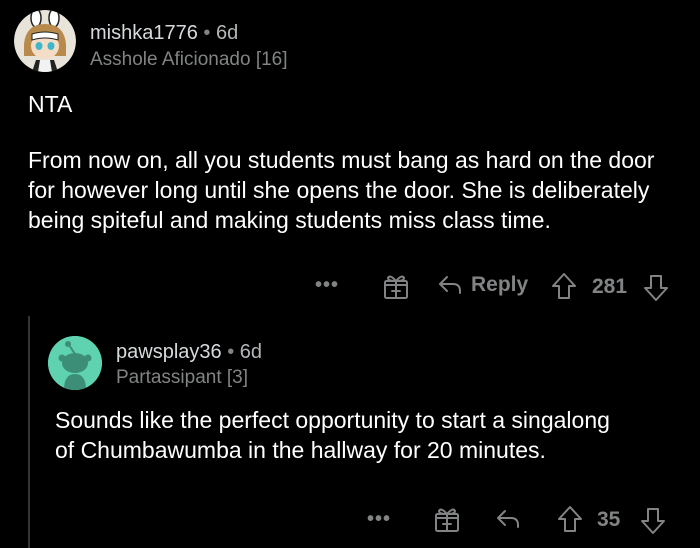  Describe the element at coordinates (144, 33) in the screenshot. I see `username: mishka1776` at that location.